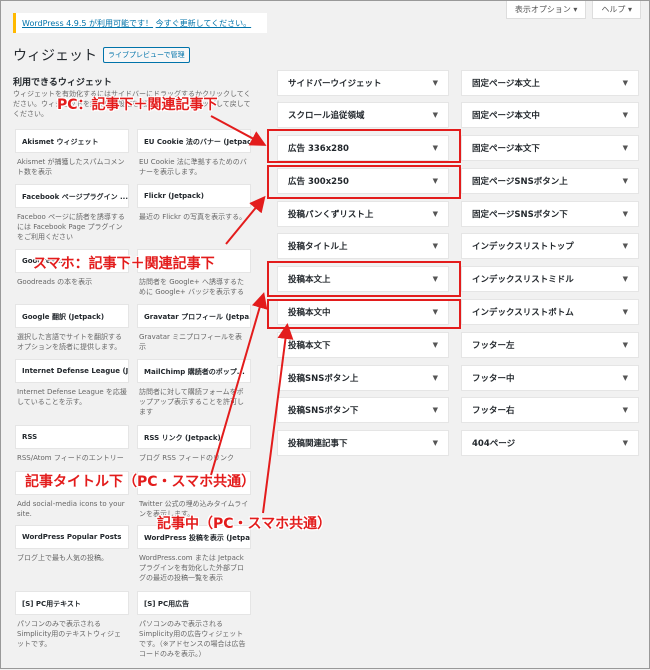 This screenshot has width=650, height=670. What do you see at coordinates (244, 524) in the screenshot?
I see `annotation-mid: 記事中（PC・スマホ共通）` at bounding box center [244, 524].